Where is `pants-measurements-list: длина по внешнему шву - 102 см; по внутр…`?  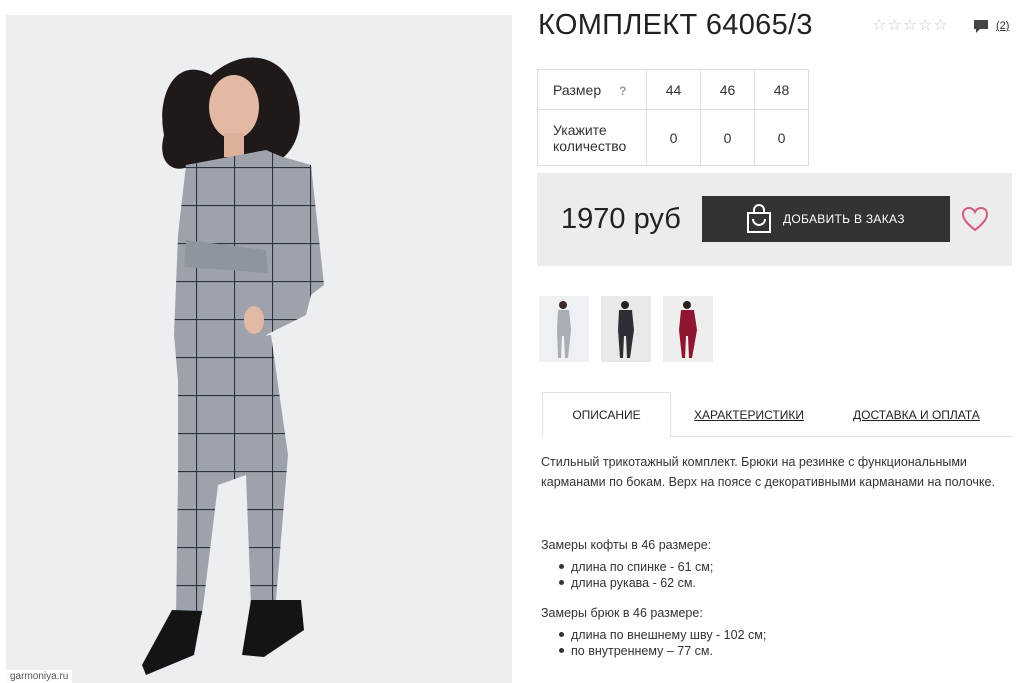 pants-measurements-list: длина по внешнему шву - 102 см; по внутр… is located at coordinates (662, 643).